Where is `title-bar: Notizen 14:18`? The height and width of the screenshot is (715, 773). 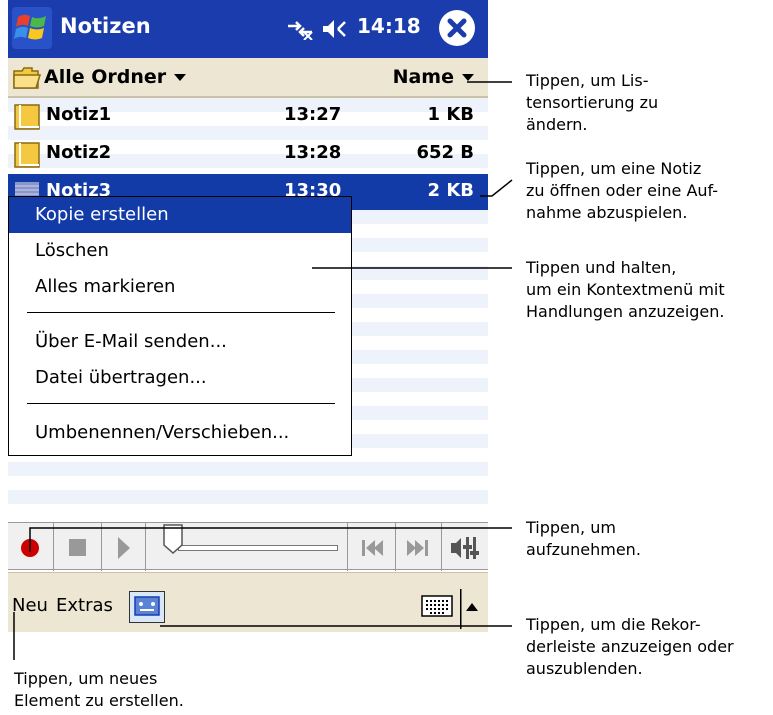
title-bar: Notizen 14:18 is located at coordinates (248, 29).